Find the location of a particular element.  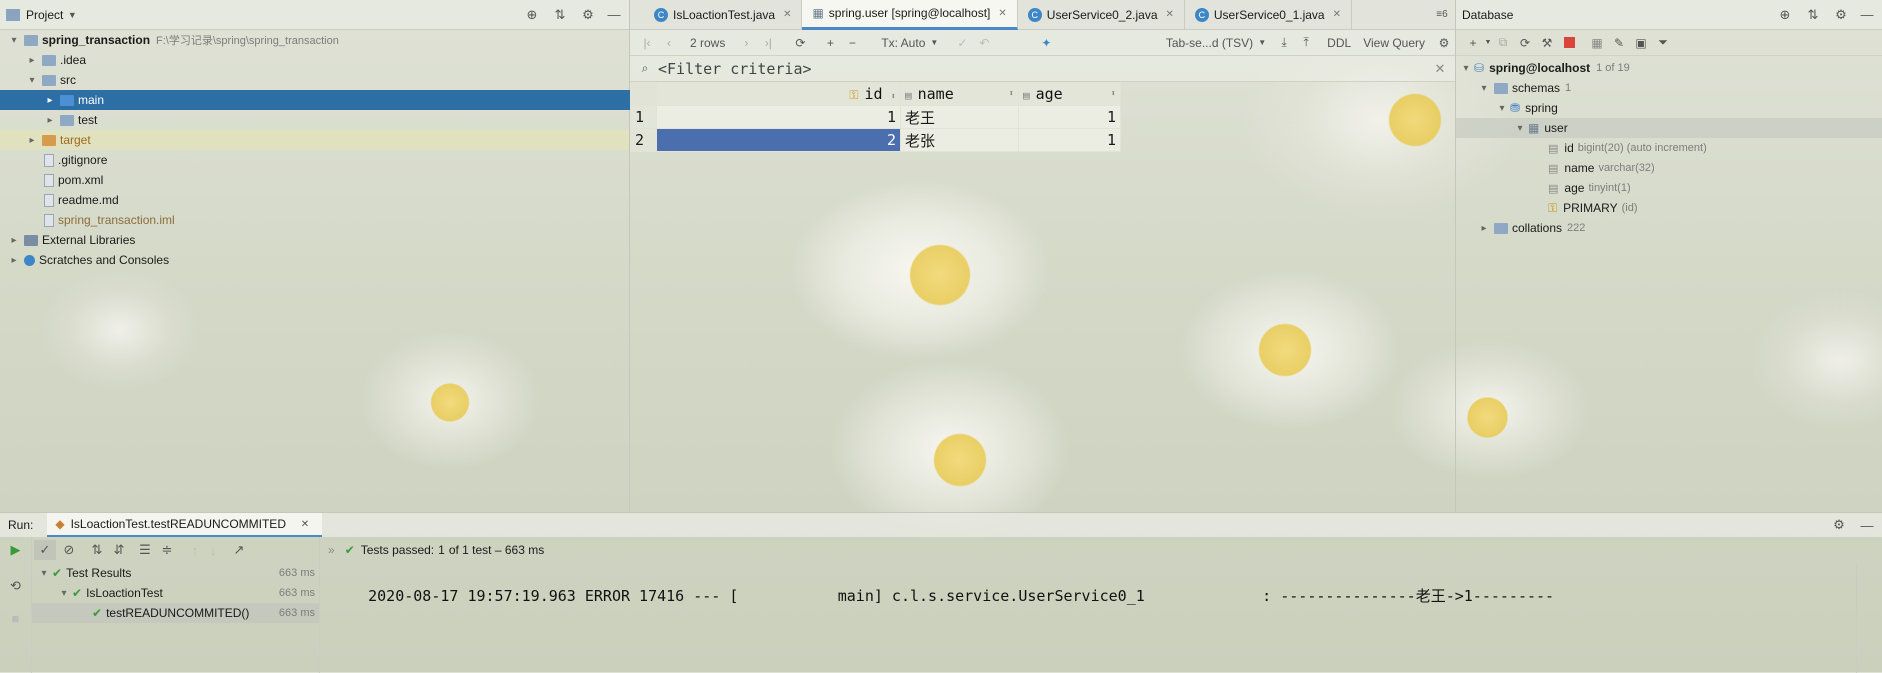

editor-tab: C IsLoactionTest.java ✕ is located at coordinates (723, 15).